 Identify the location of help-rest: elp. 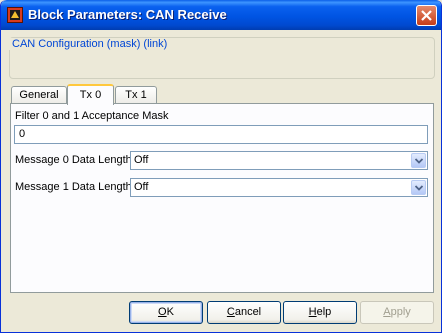
(324, 312).